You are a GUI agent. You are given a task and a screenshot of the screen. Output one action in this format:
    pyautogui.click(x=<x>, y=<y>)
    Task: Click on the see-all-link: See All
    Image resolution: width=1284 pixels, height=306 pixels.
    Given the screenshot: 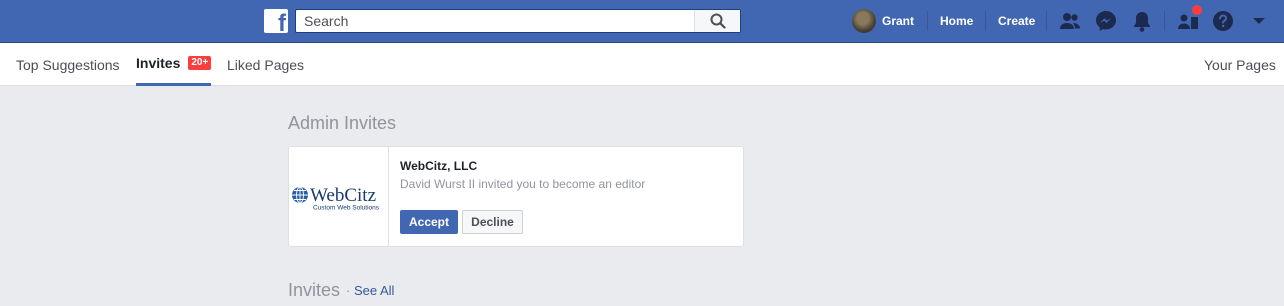 What is the action you would take?
    pyautogui.click(x=374, y=290)
    